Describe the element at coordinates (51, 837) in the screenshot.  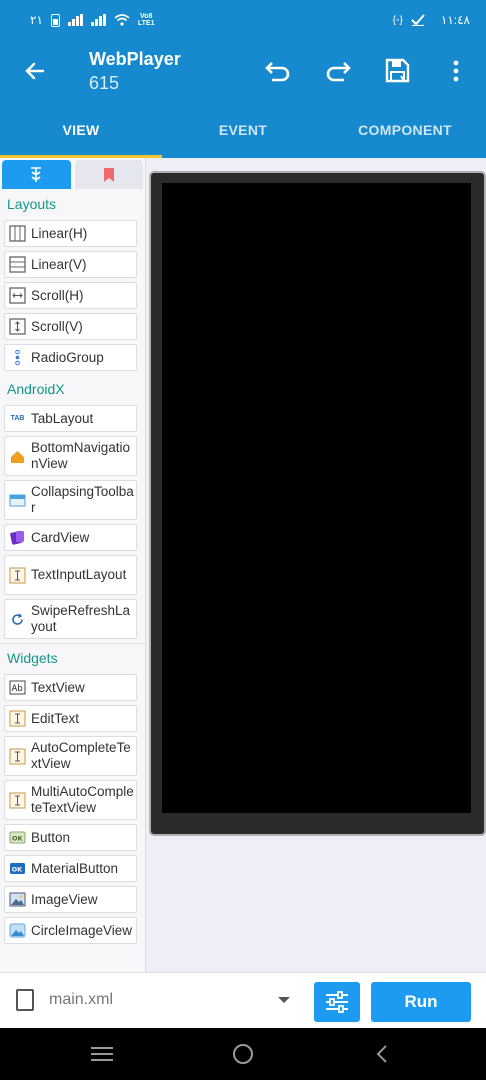
I see `palette-item-label: Button` at that location.